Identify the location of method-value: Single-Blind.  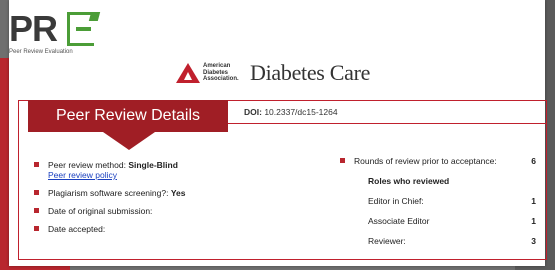
(153, 165).